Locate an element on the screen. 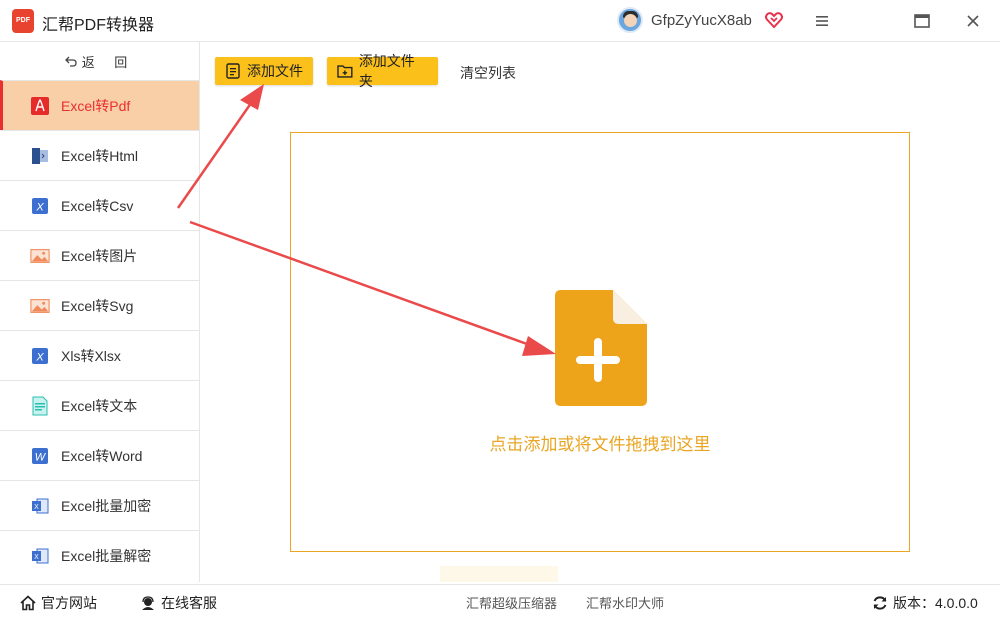  sidebar-item-label: Excel转Html is located at coordinates (100, 155).